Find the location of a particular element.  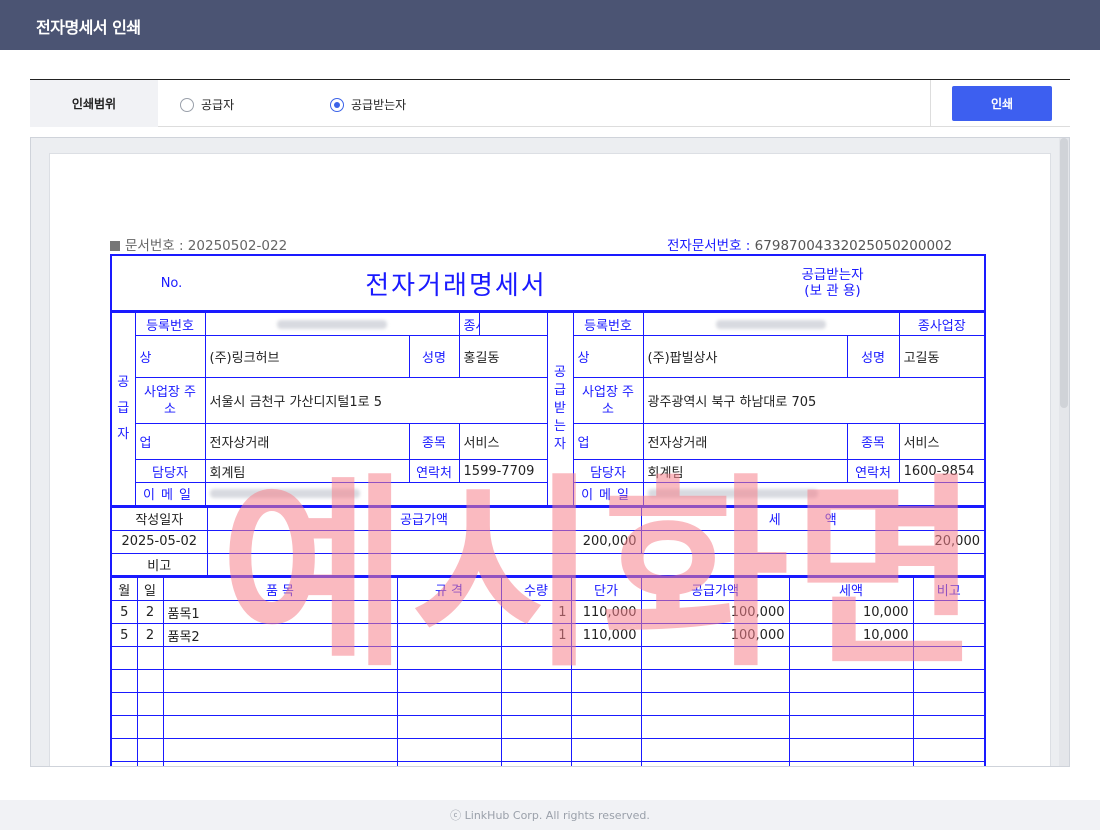

supplier-ceo: 홍길동 is located at coordinates (503, 356).